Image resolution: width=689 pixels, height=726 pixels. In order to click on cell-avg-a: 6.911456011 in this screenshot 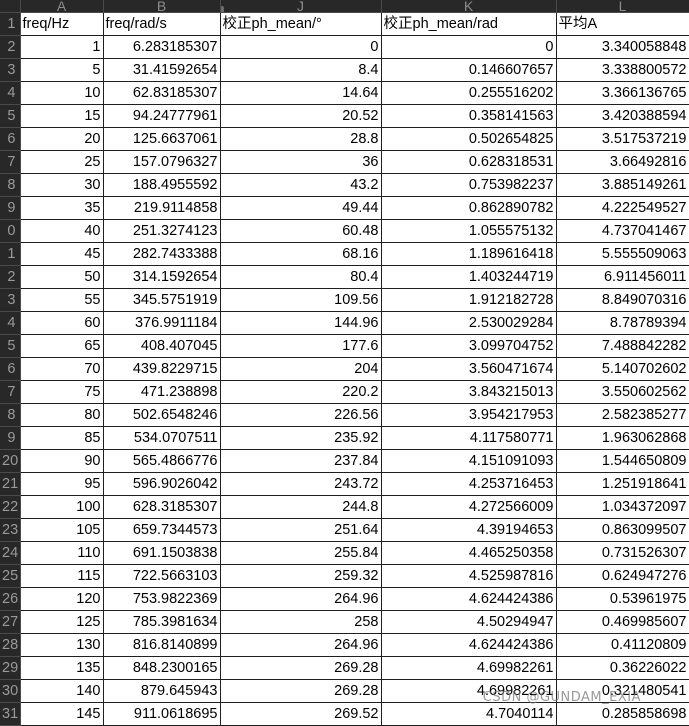, I will do `click(622, 277)`.